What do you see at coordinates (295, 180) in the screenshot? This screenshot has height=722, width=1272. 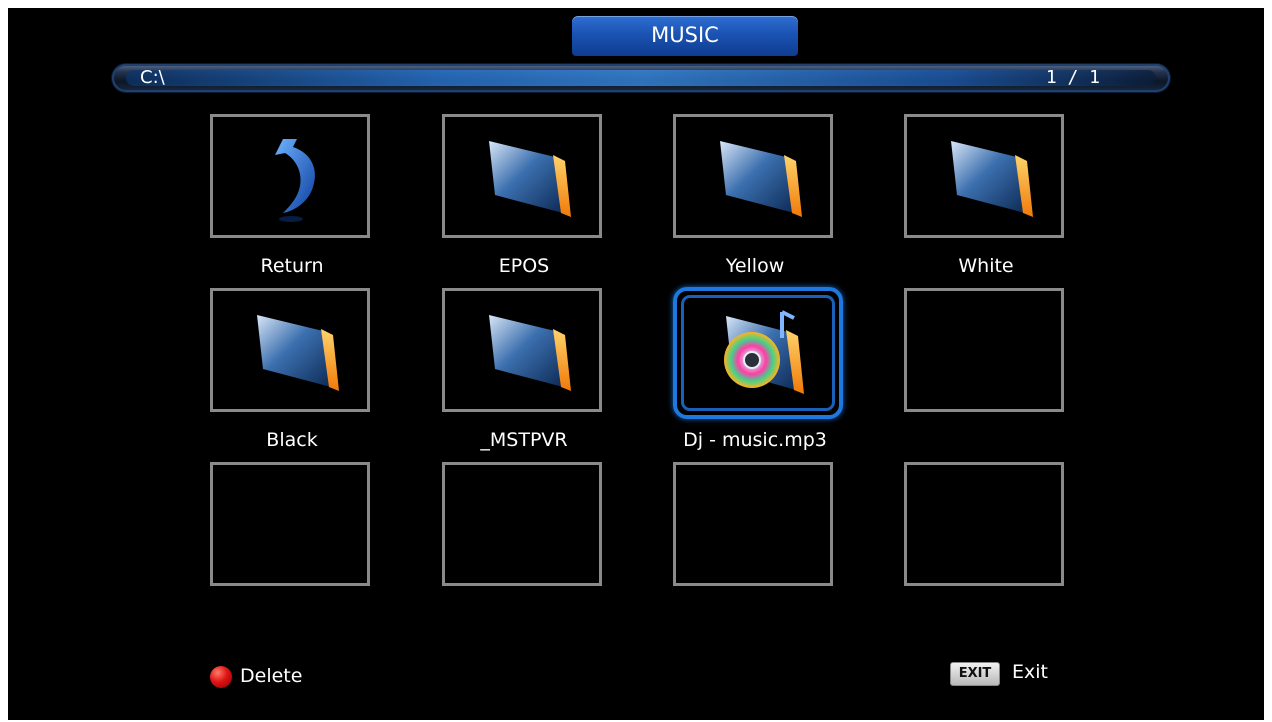 I see `return-arrow-icon` at bounding box center [295, 180].